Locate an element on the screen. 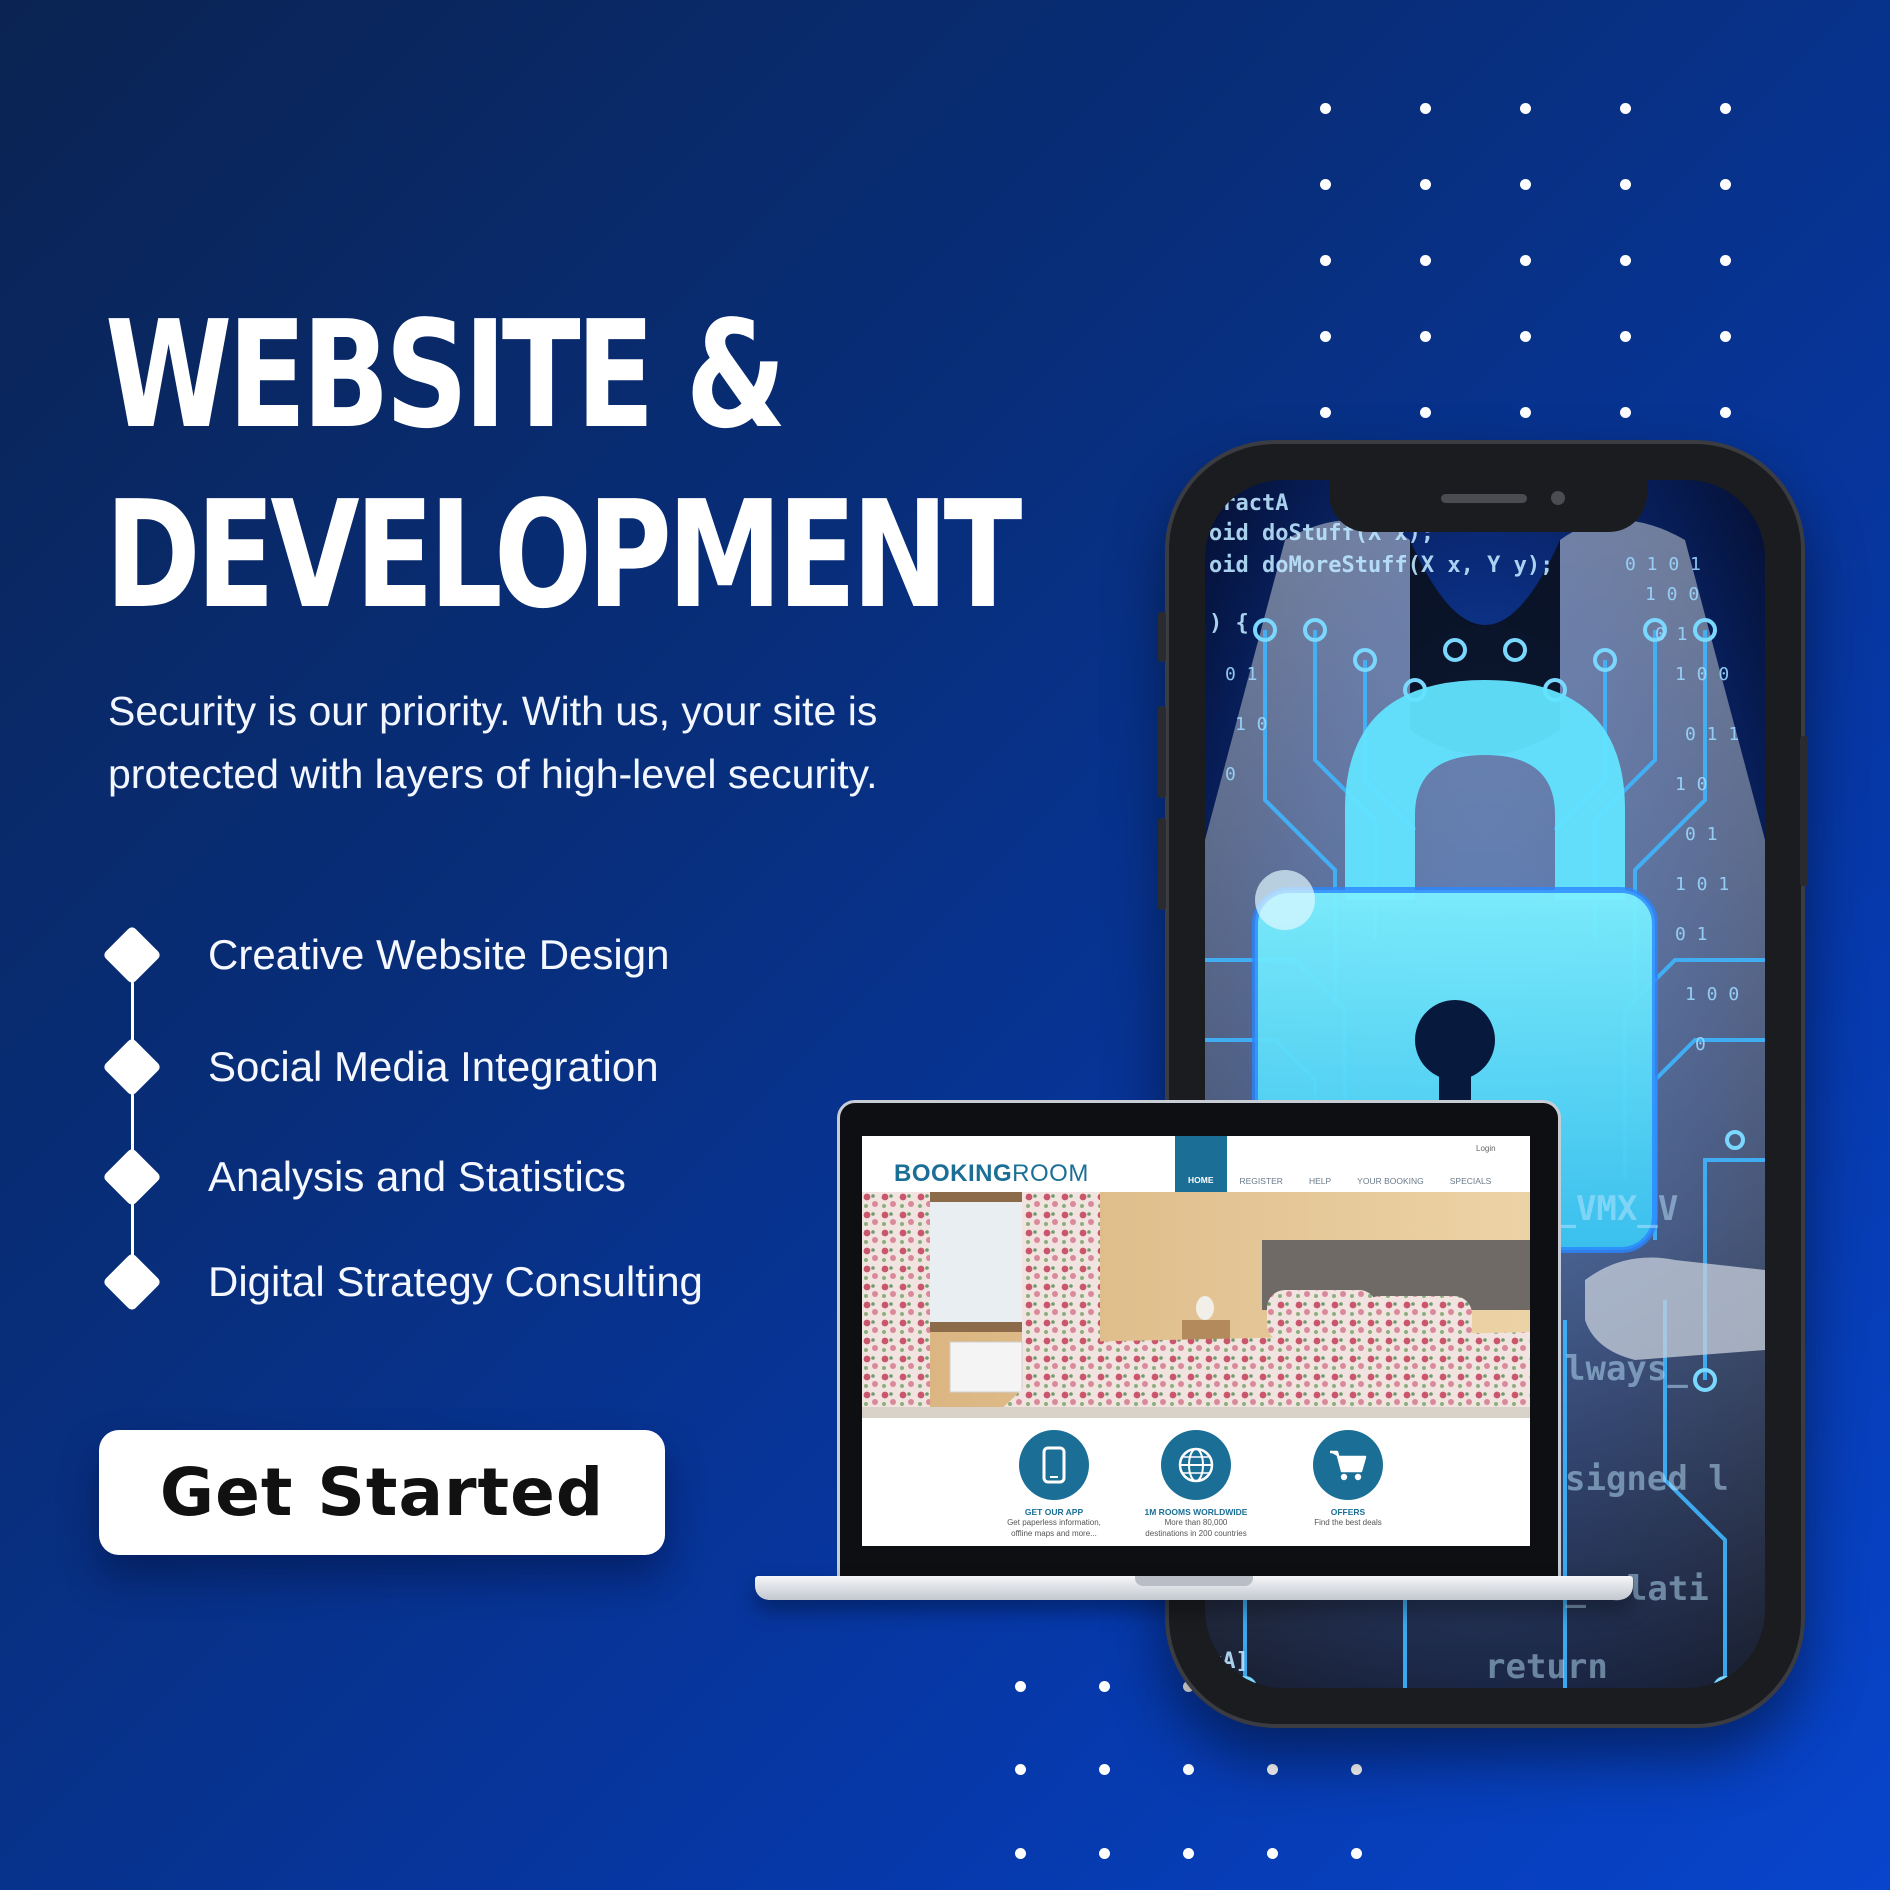 The height and width of the screenshot is (1890, 1890). feature-label: Analysis and Statistics is located at coordinates (417, 1176).